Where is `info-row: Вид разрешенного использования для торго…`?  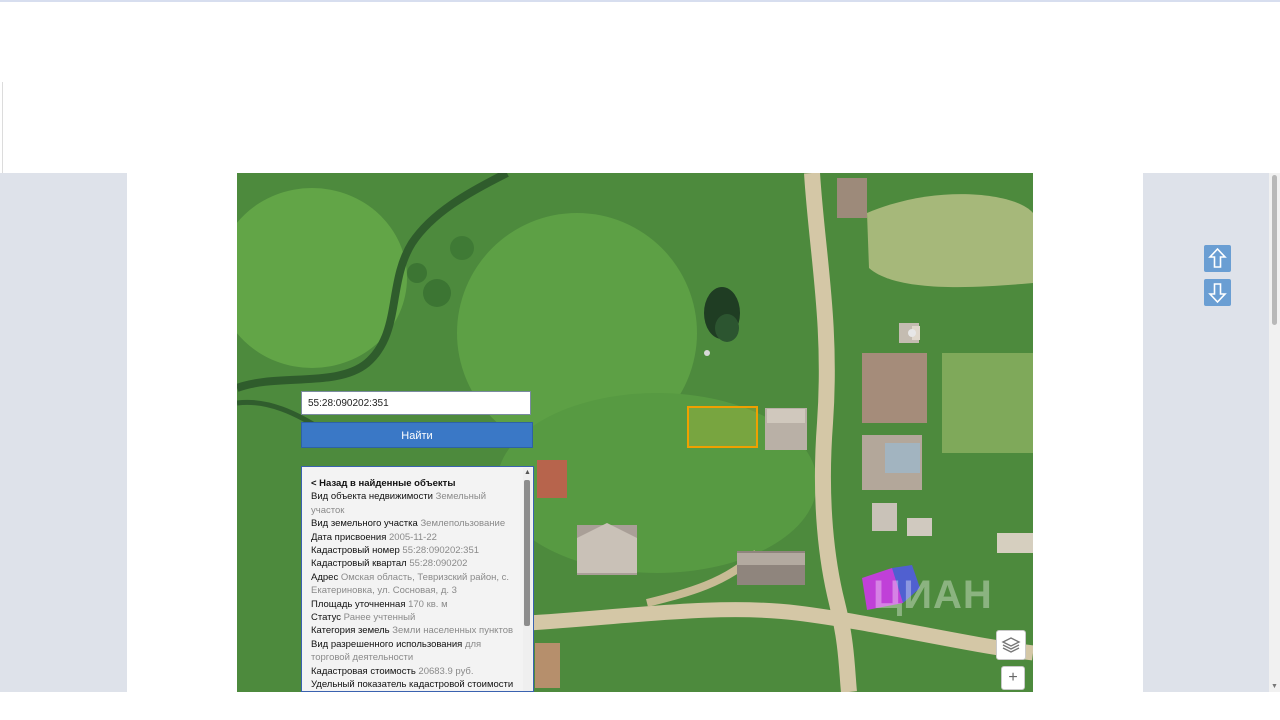 info-row: Вид разрешенного использования для торго… is located at coordinates (413, 651).